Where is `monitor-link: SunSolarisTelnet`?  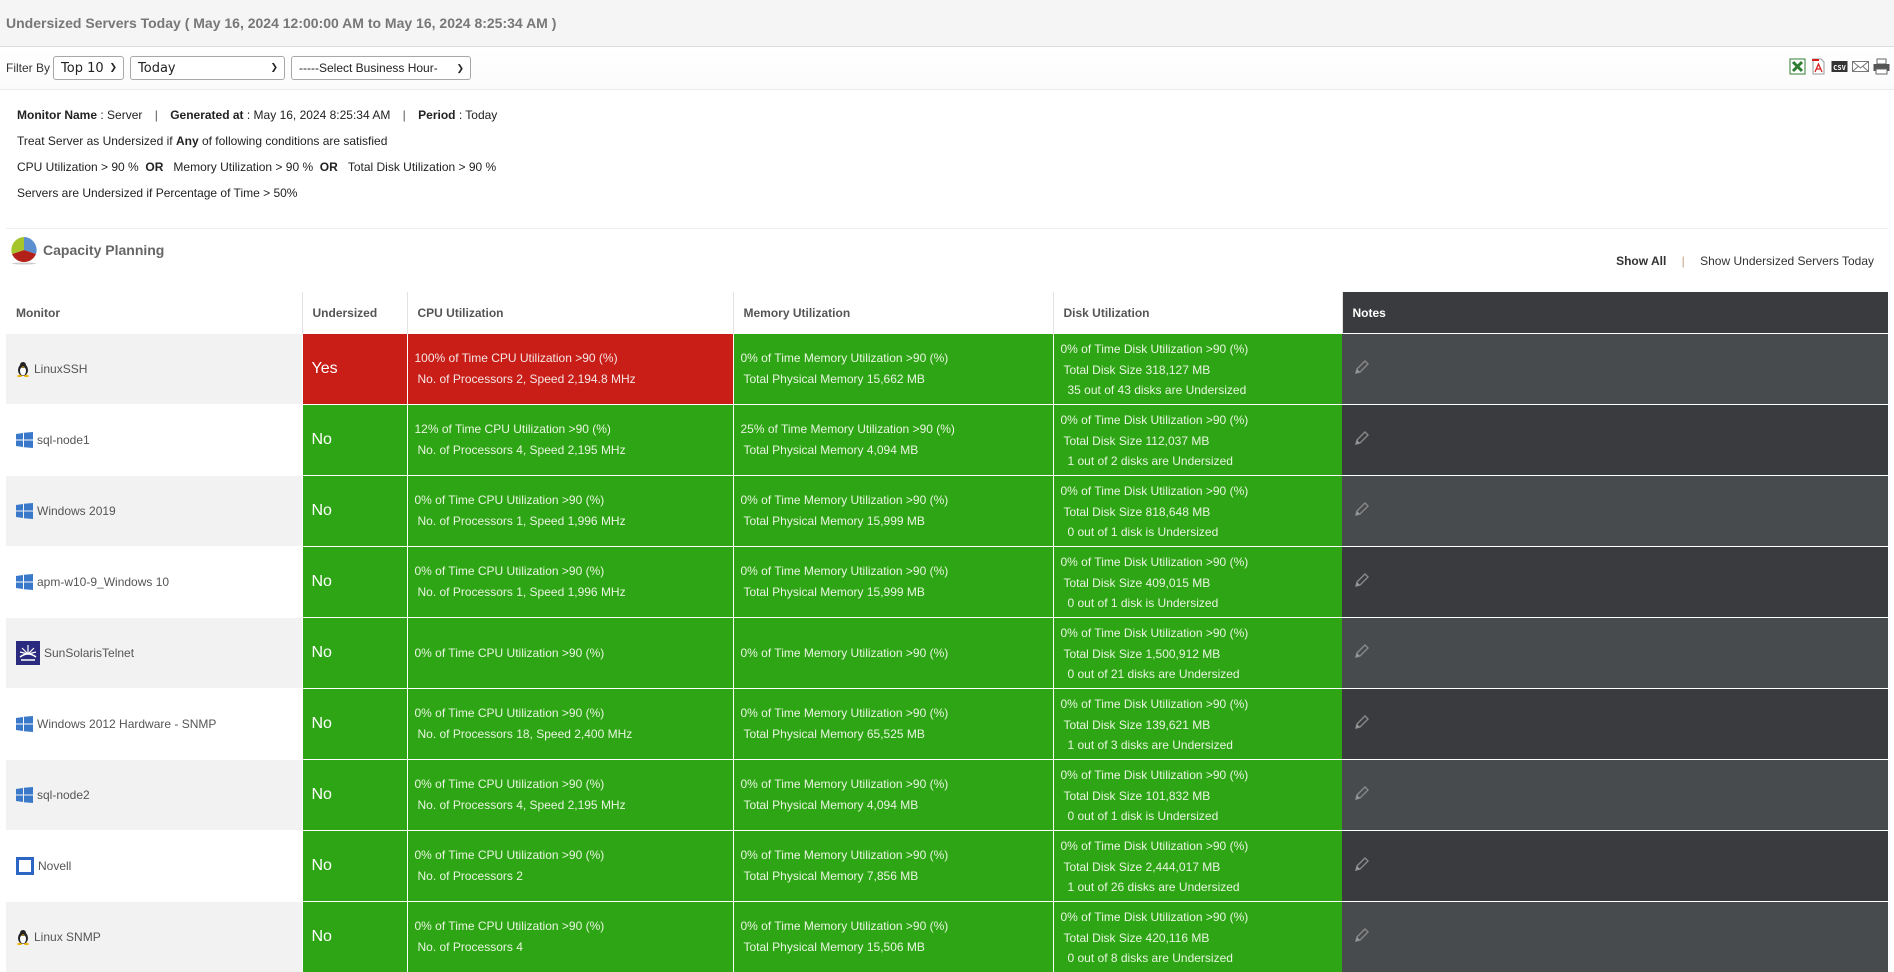 monitor-link: SunSolarisTelnet is located at coordinates (89, 653).